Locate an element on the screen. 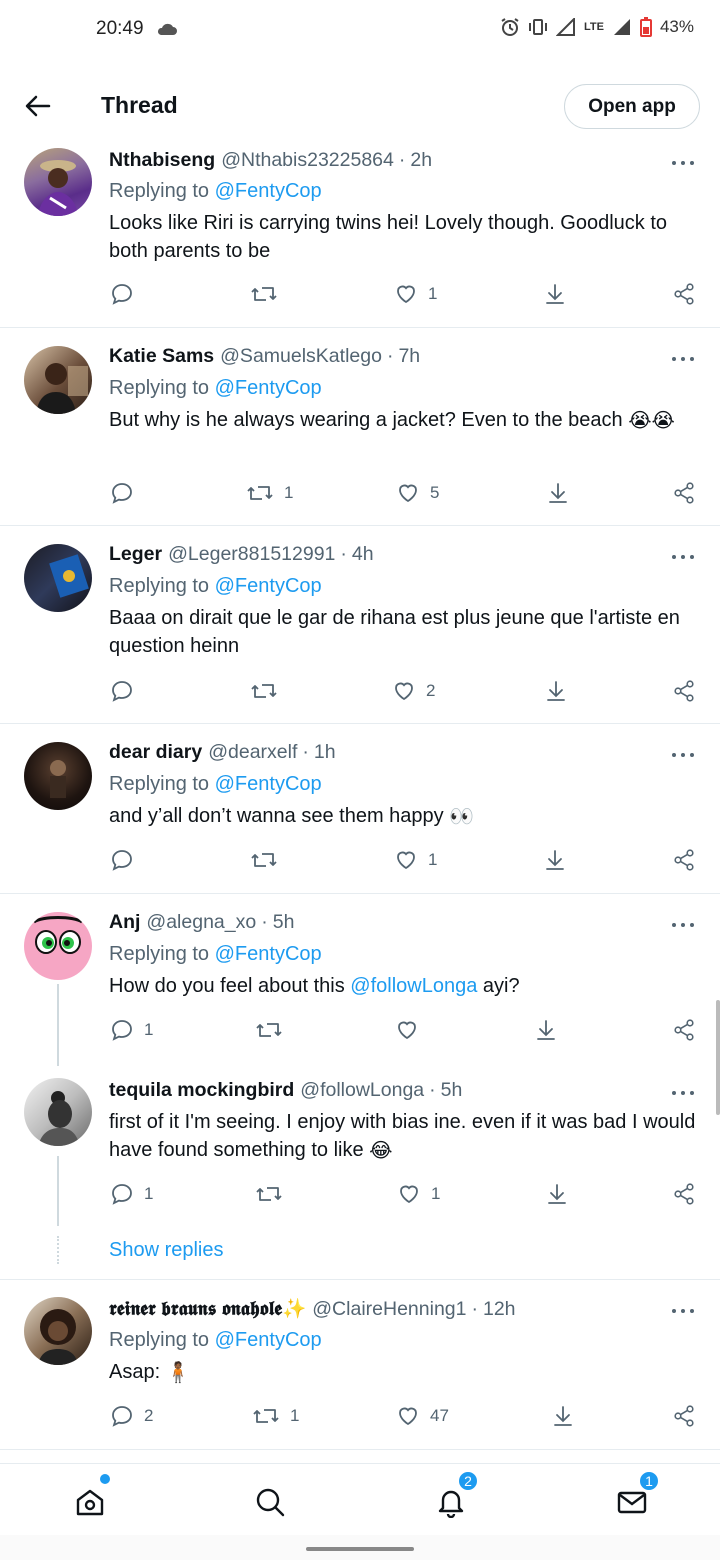 This screenshot has width=720, height=1560. vibrate-icon is located at coordinates (538, 27).